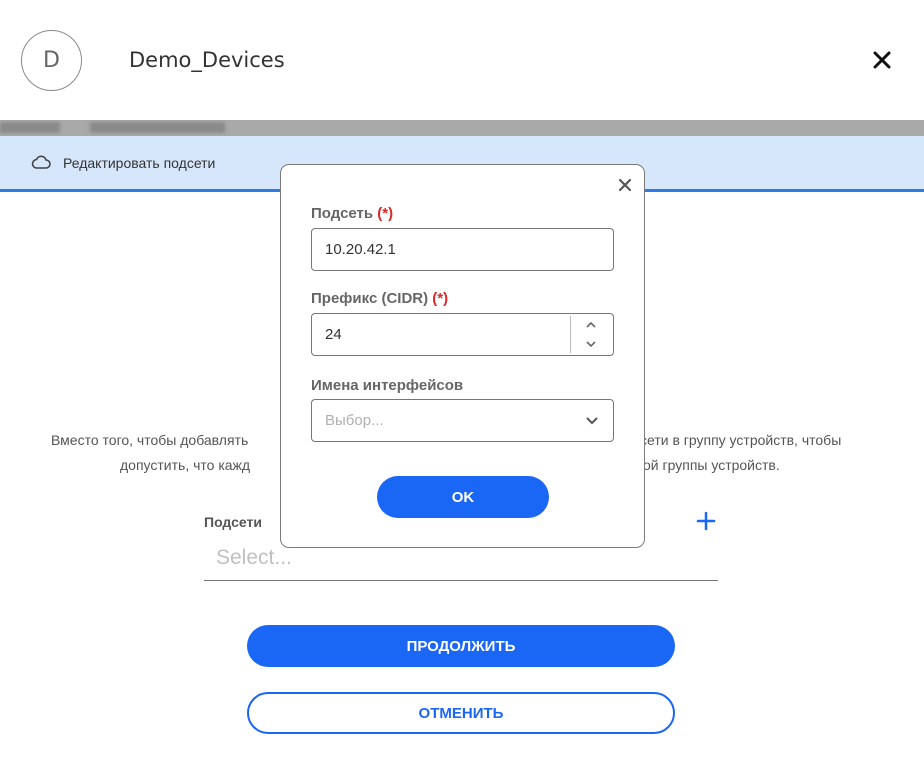 This screenshot has width=924, height=765. What do you see at coordinates (463, 497) in the screenshot?
I see `ok-button: OK` at bounding box center [463, 497].